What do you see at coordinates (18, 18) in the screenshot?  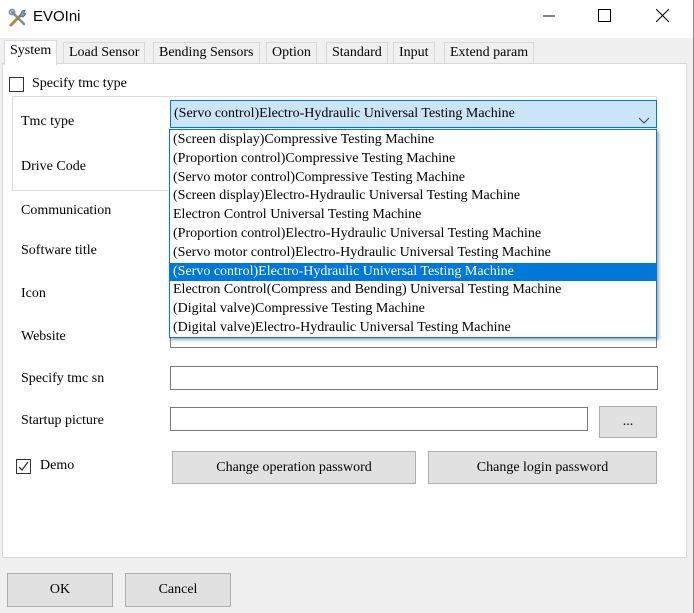 I see `tools-icon` at bounding box center [18, 18].